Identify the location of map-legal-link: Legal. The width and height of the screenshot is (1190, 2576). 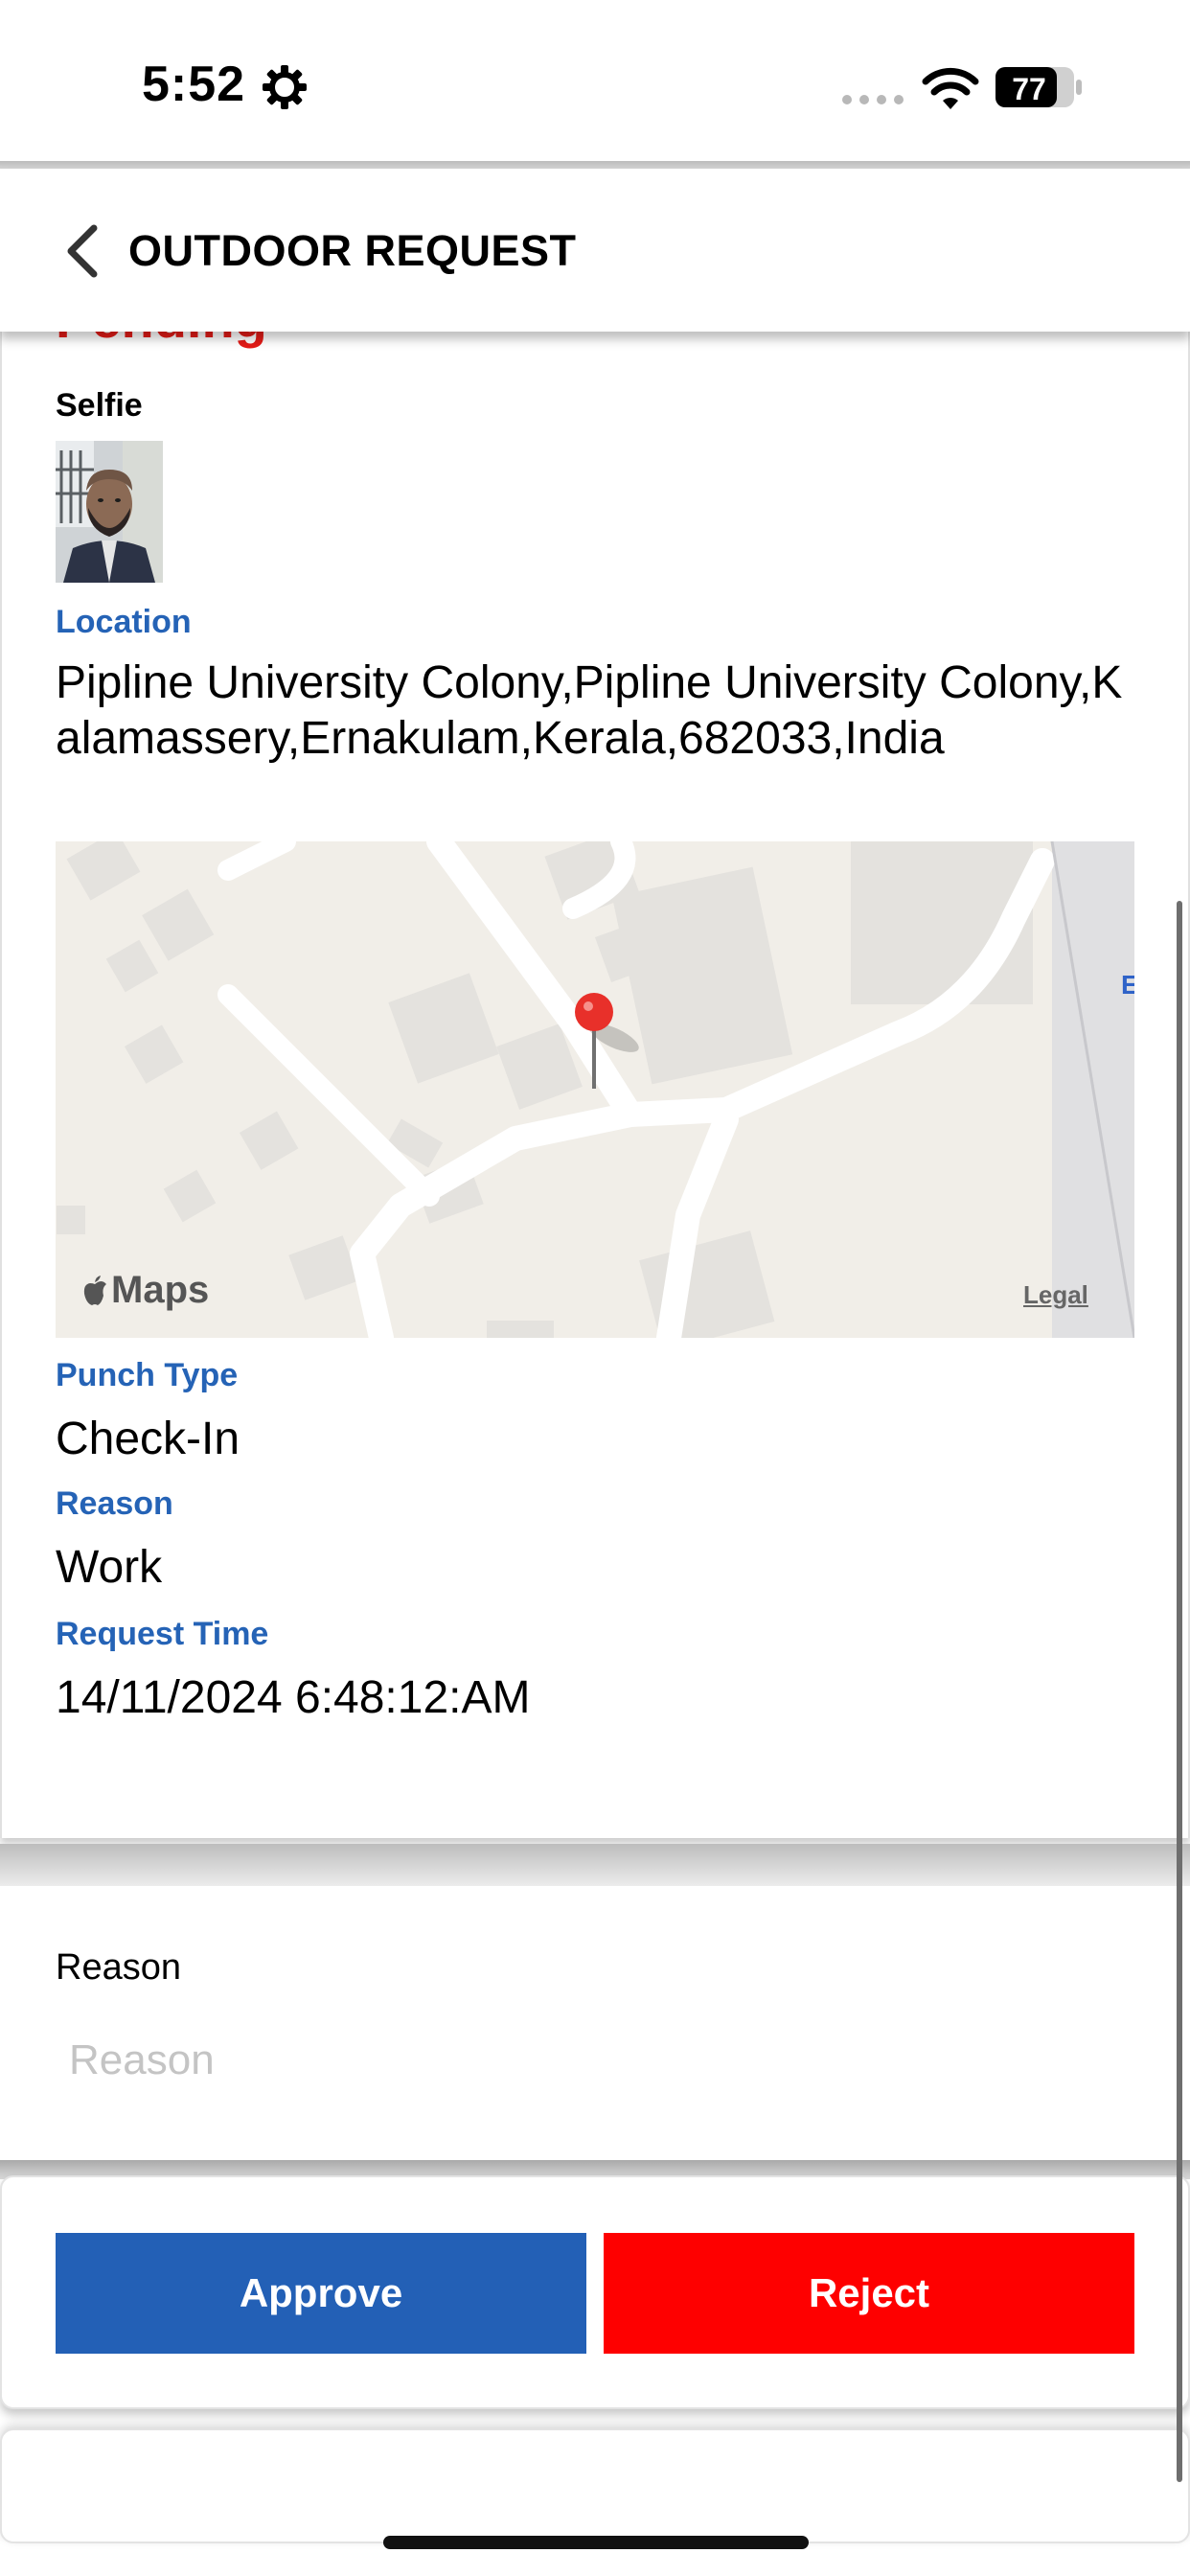
(1056, 1295).